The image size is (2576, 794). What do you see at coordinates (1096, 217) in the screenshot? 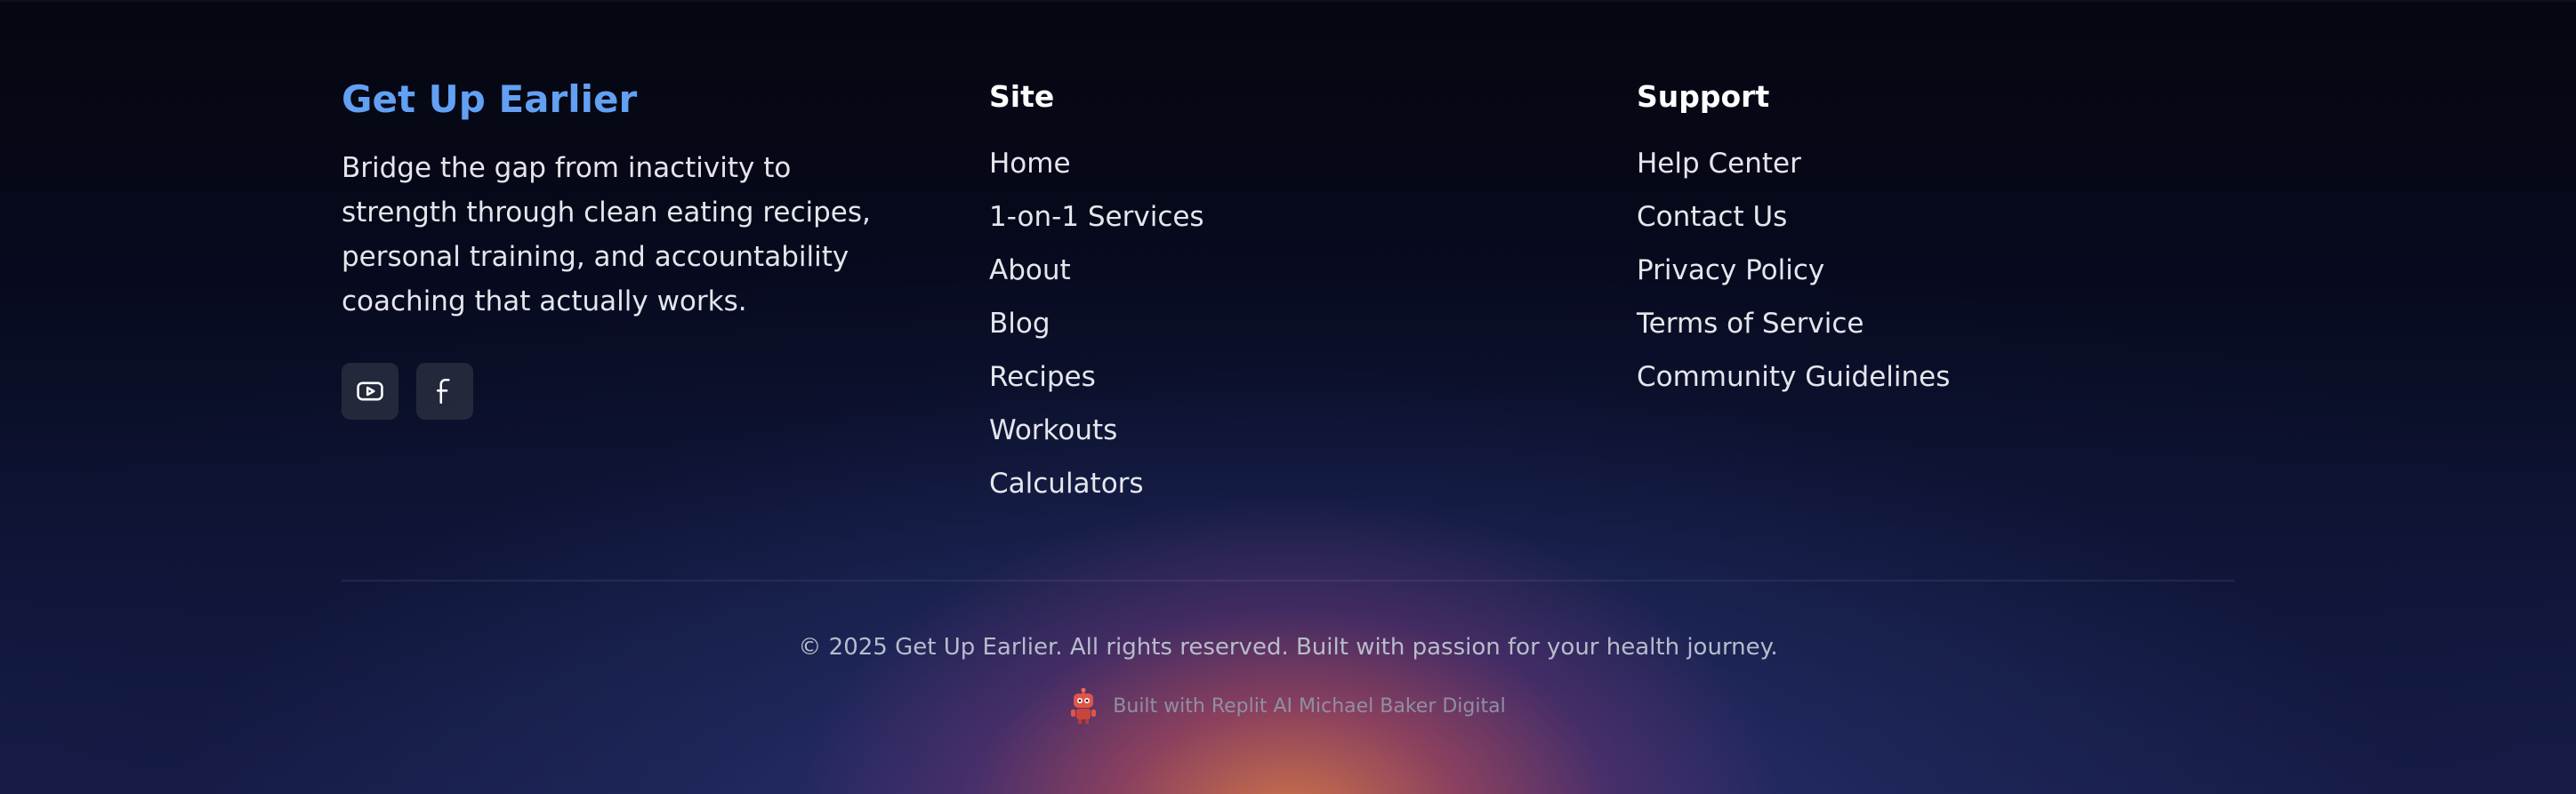
I see `footer-link-services: 1-on-1 Services` at bounding box center [1096, 217].